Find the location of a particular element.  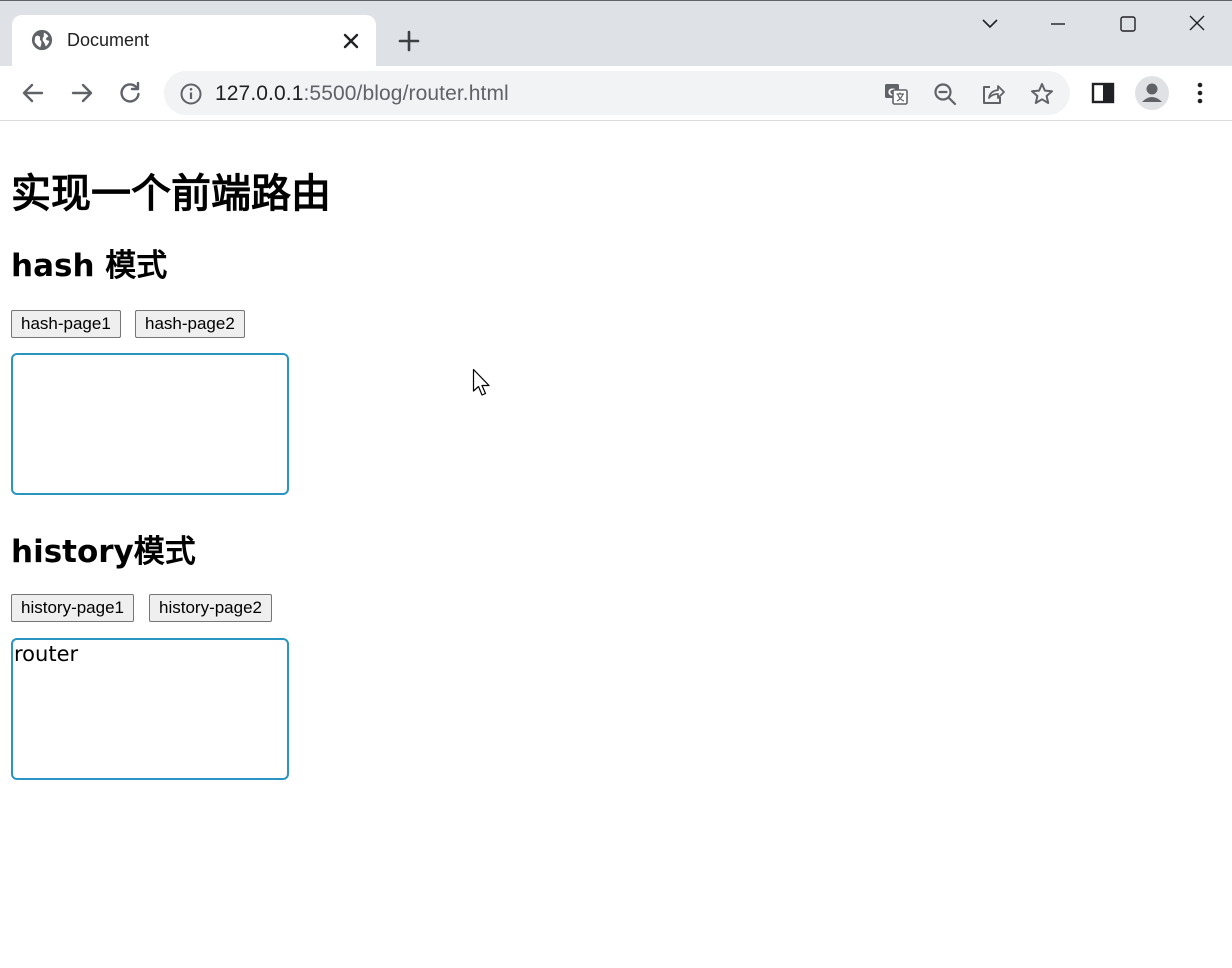

arrow-right-icon is located at coordinates (82, 93).